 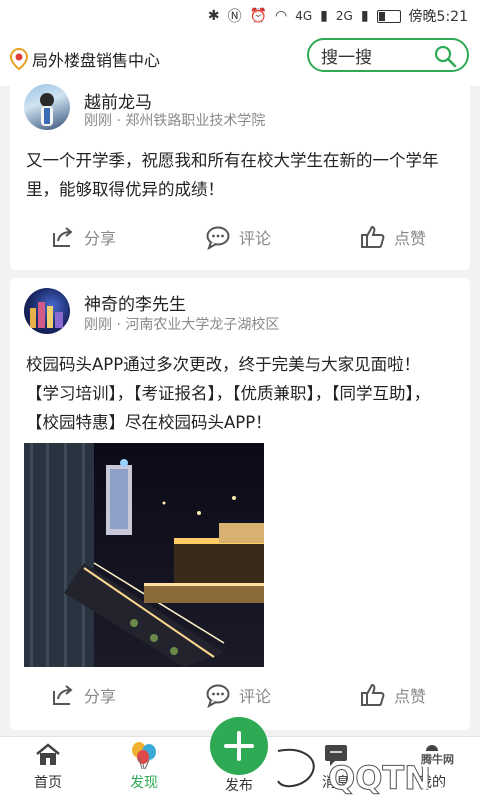 What do you see at coordinates (48, 783) in the screenshot?
I see `tab-home-label: 首页` at bounding box center [48, 783].